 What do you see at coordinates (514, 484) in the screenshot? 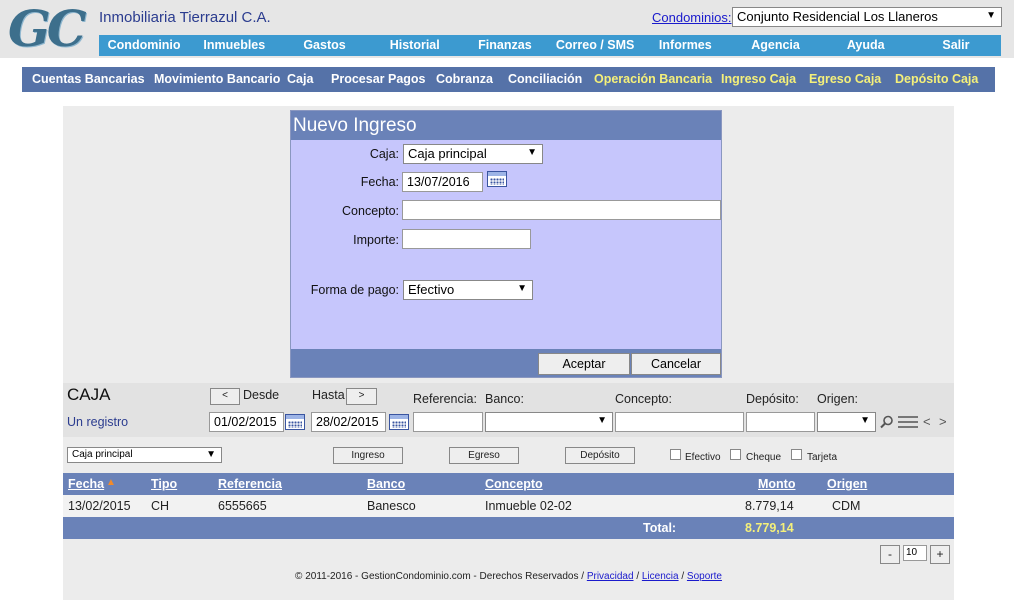
I see `col-concepto: Concepto` at bounding box center [514, 484].